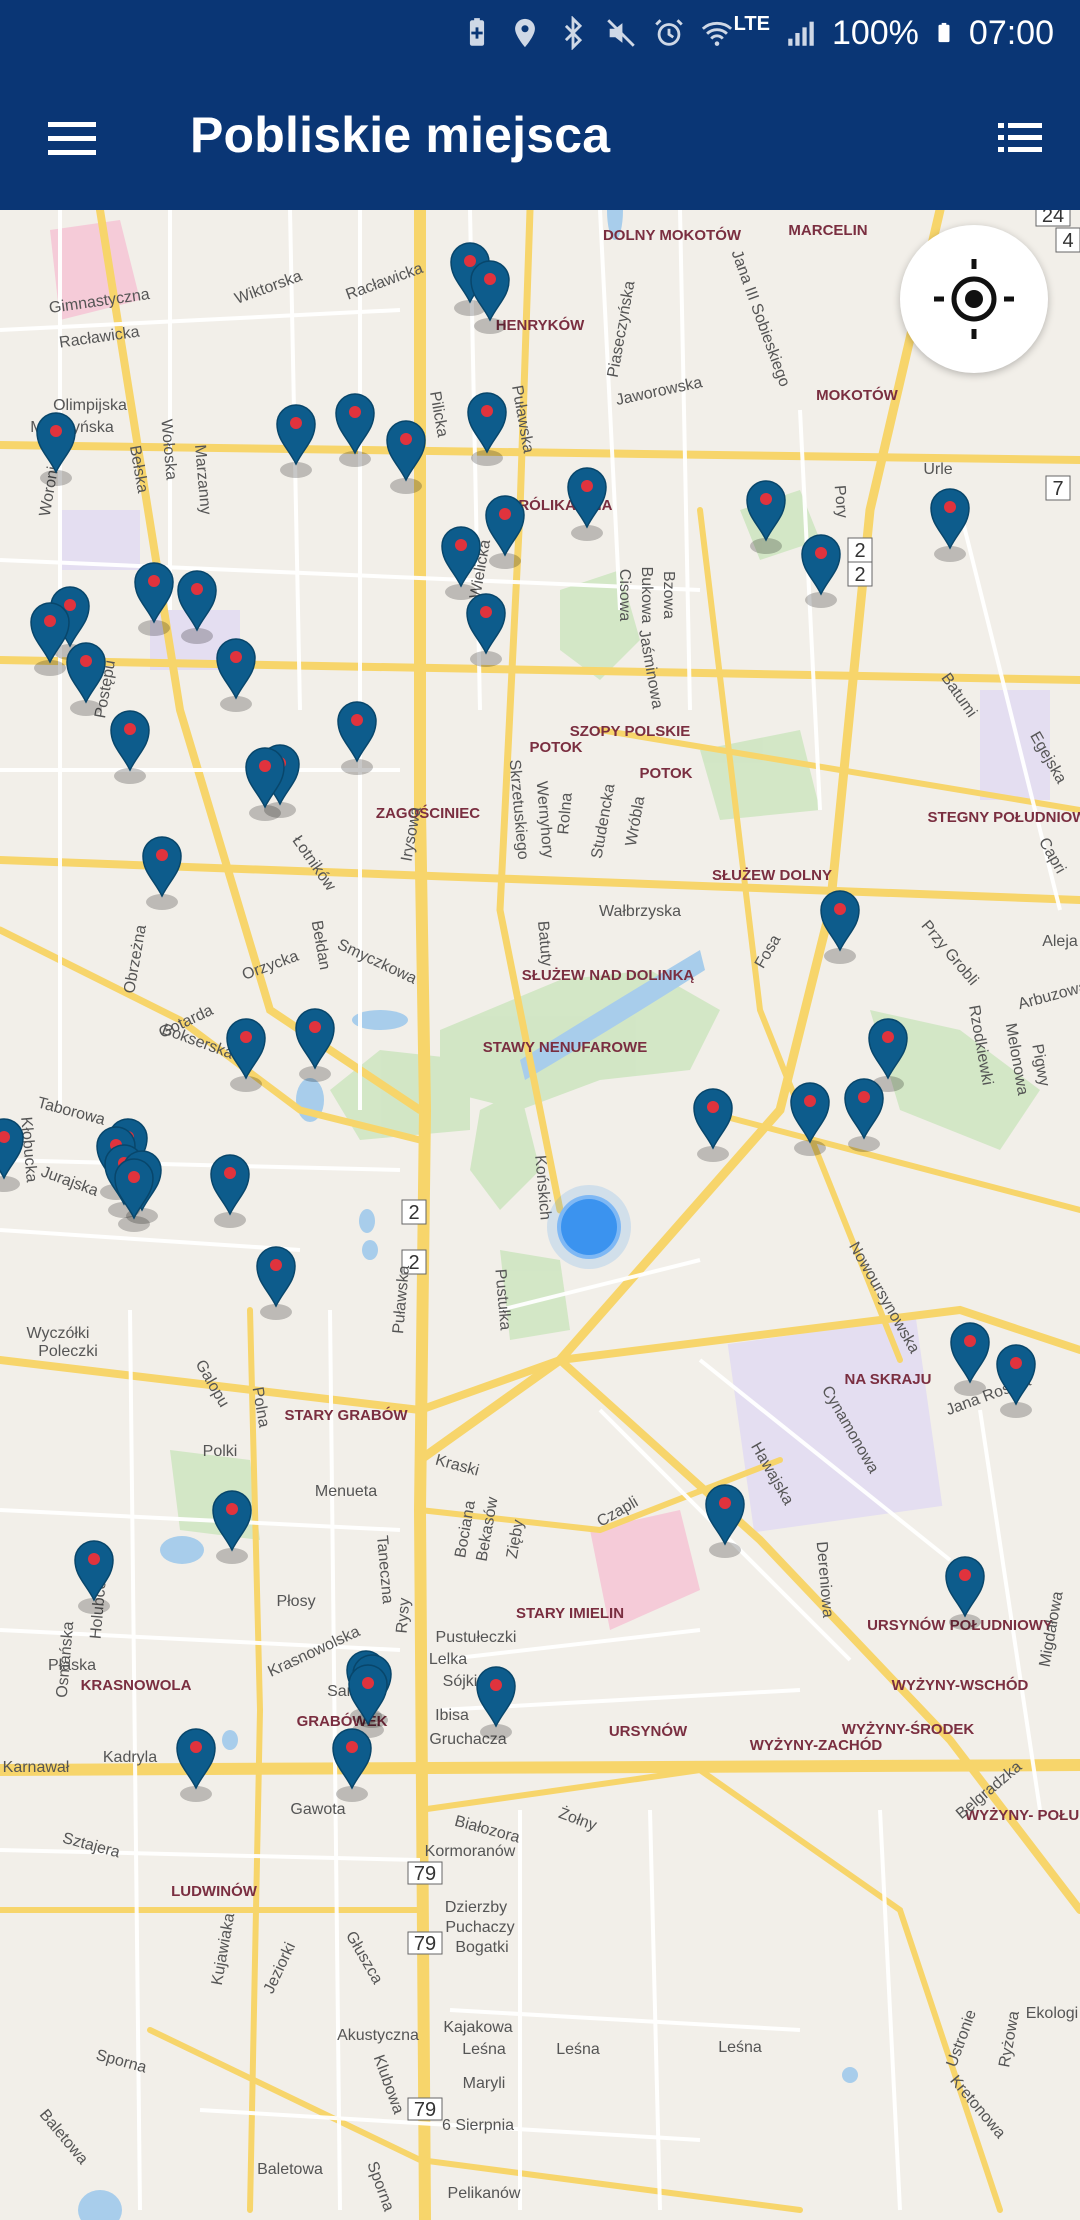  What do you see at coordinates (646, 595) in the screenshot?
I see `street-label: Bukowa` at bounding box center [646, 595].